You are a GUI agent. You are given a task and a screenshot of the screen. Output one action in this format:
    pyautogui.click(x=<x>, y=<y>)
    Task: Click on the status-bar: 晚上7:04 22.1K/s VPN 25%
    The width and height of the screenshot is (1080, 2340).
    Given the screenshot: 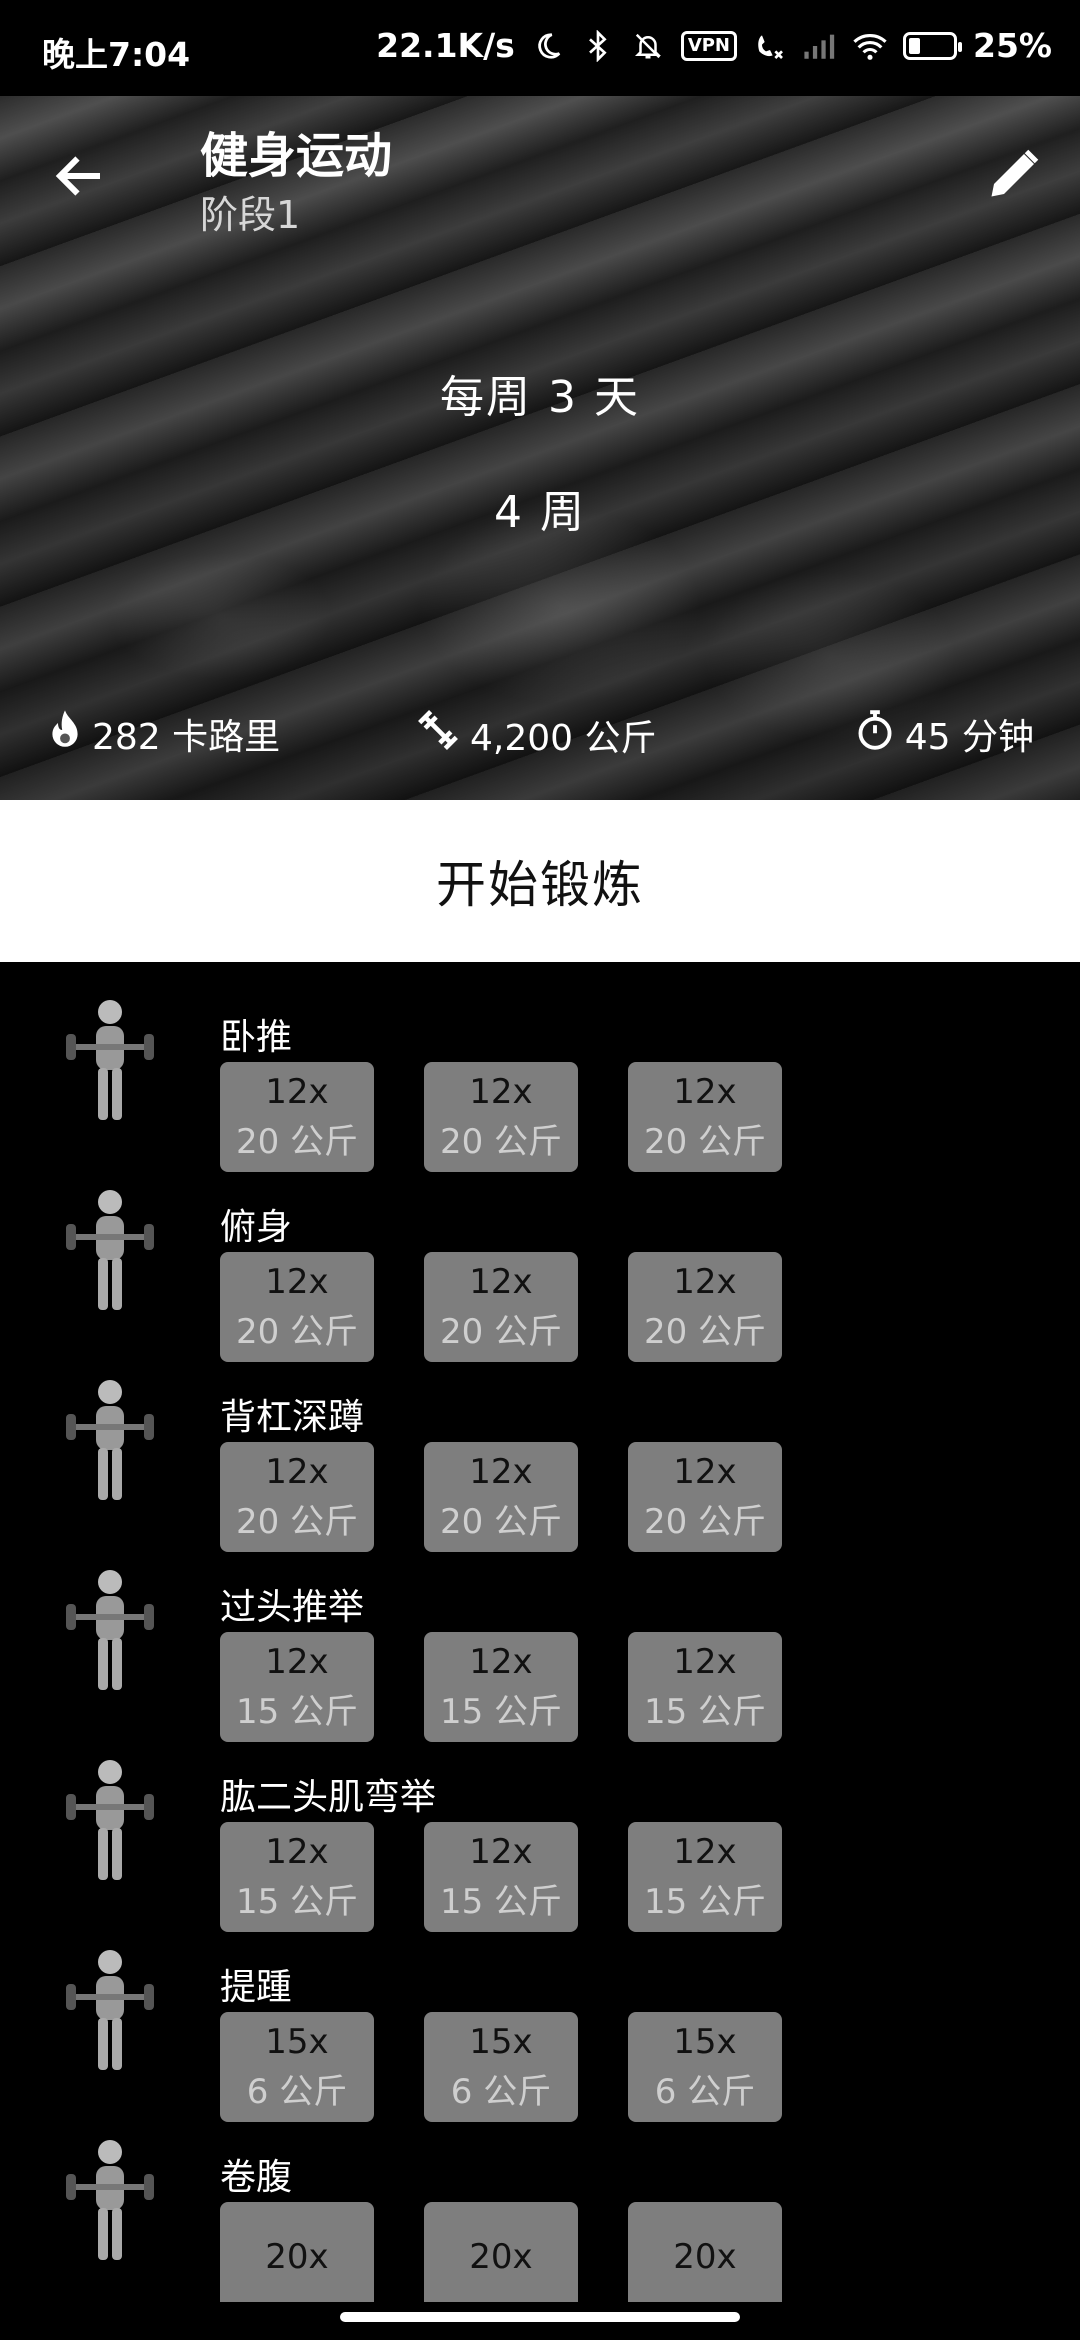 What is the action you would take?
    pyautogui.click(x=540, y=48)
    